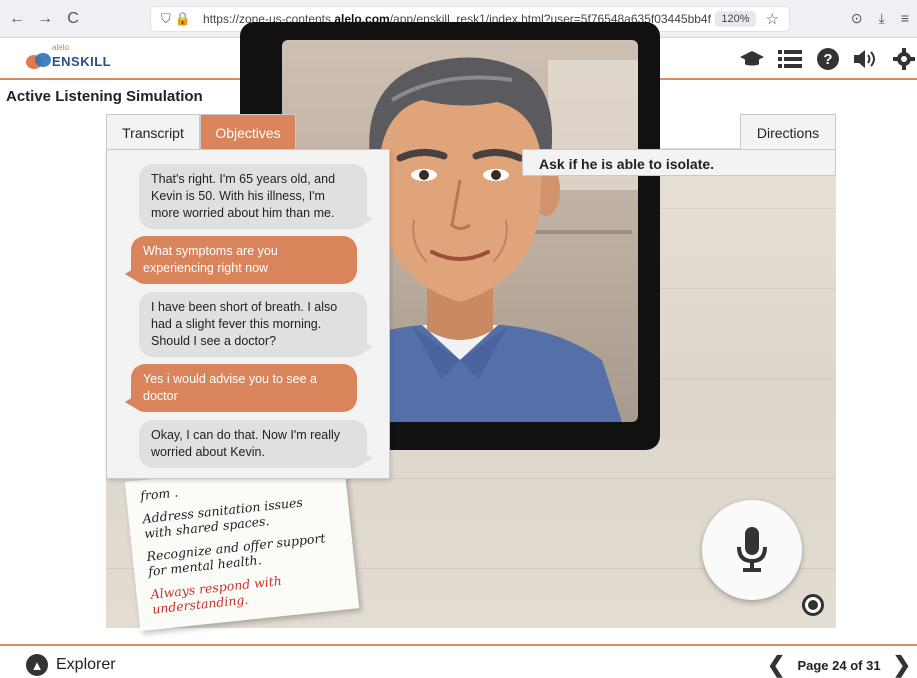  What do you see at coordinates (735, 19) in the screenshot?
I see `zoom-level: 120%` at bounding box center [735, 19].